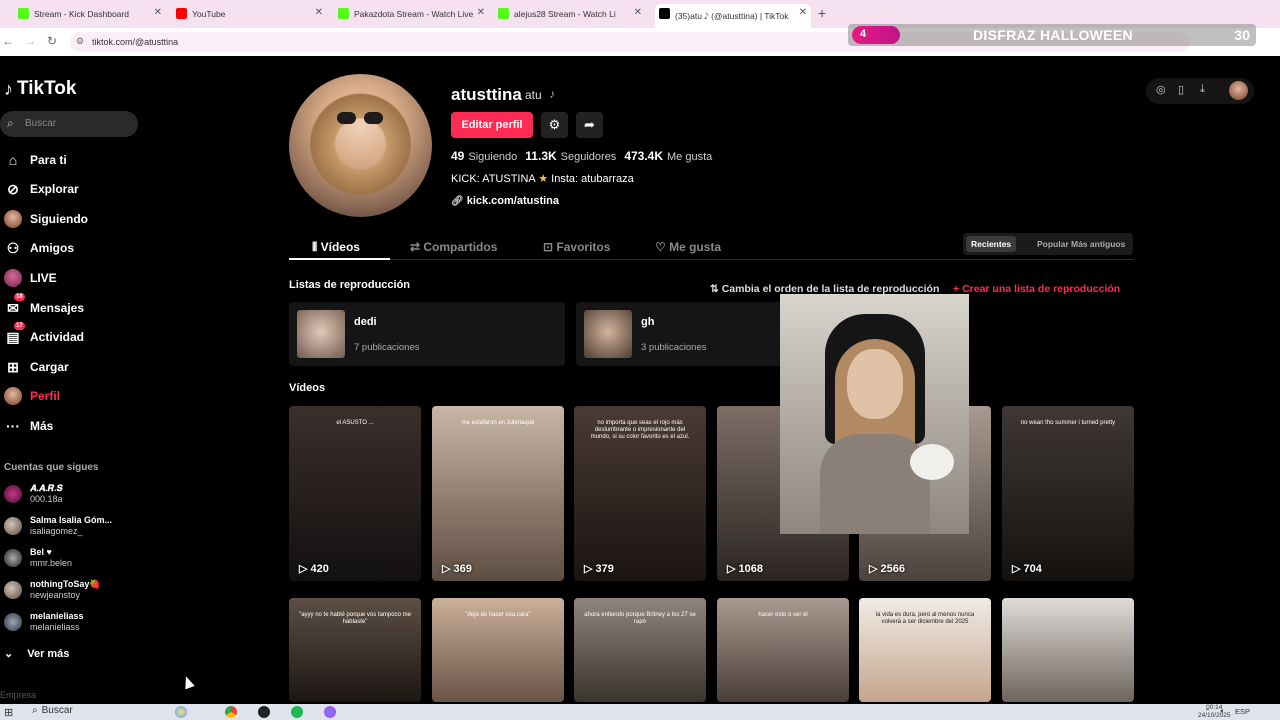 The height and width of the screenshot is (720, 1280). I want to click on followed-account: Bel ♥ mmr.belen, so click(38, 558).